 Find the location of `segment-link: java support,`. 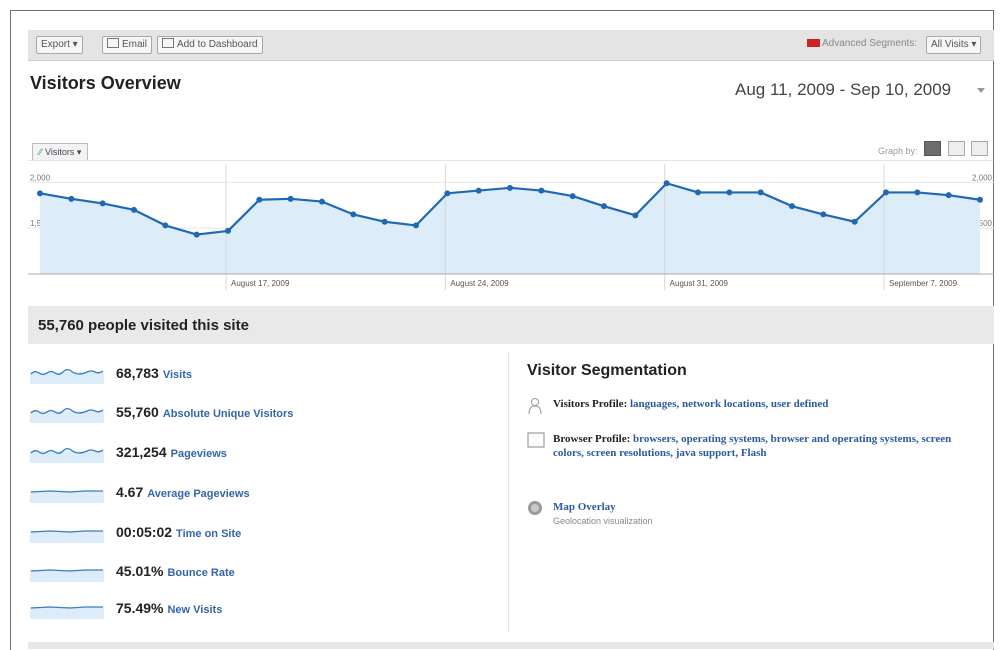

segment-link: java support, is located at coordinates (707, 453).